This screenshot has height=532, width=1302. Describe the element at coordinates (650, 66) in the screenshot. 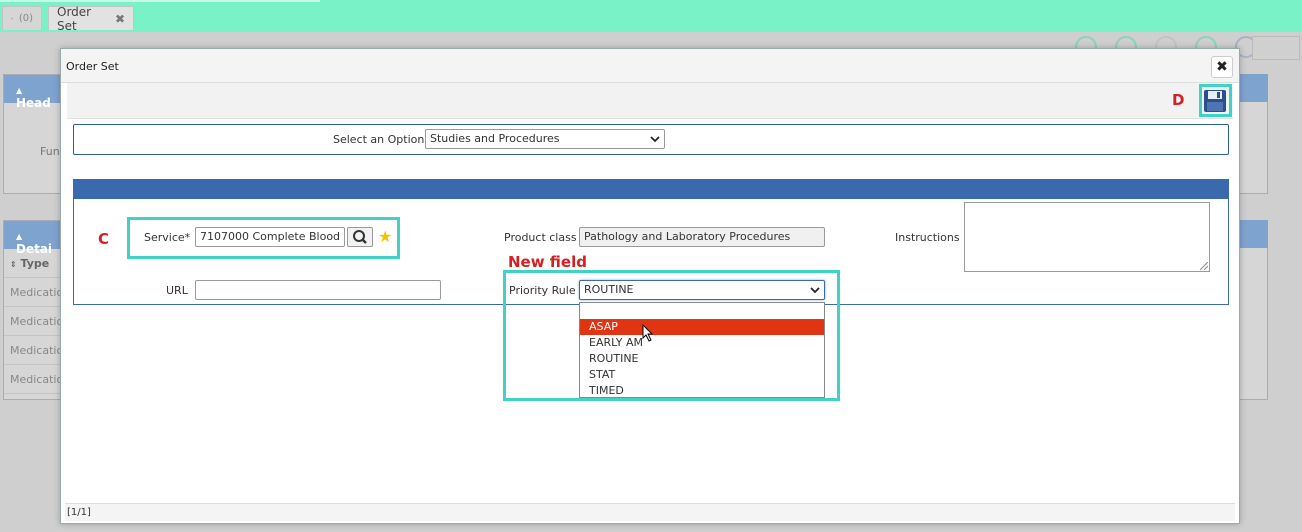

I see `modal-title: Order Set` at that location.